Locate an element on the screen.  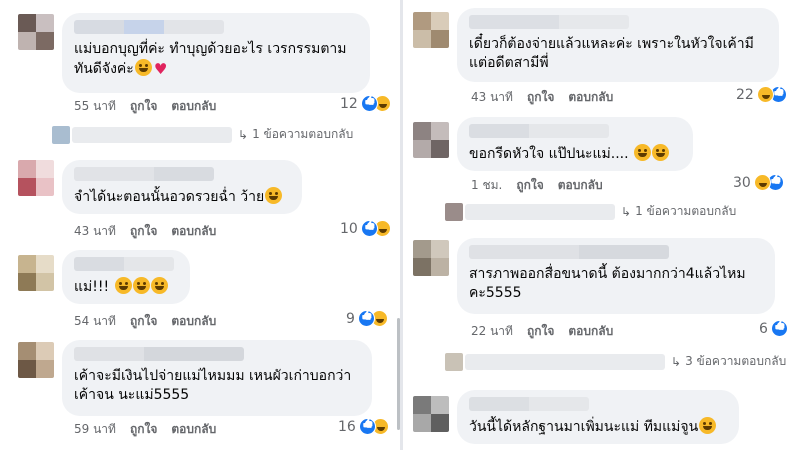
blush-emoji is located at coordinates (708, 425).